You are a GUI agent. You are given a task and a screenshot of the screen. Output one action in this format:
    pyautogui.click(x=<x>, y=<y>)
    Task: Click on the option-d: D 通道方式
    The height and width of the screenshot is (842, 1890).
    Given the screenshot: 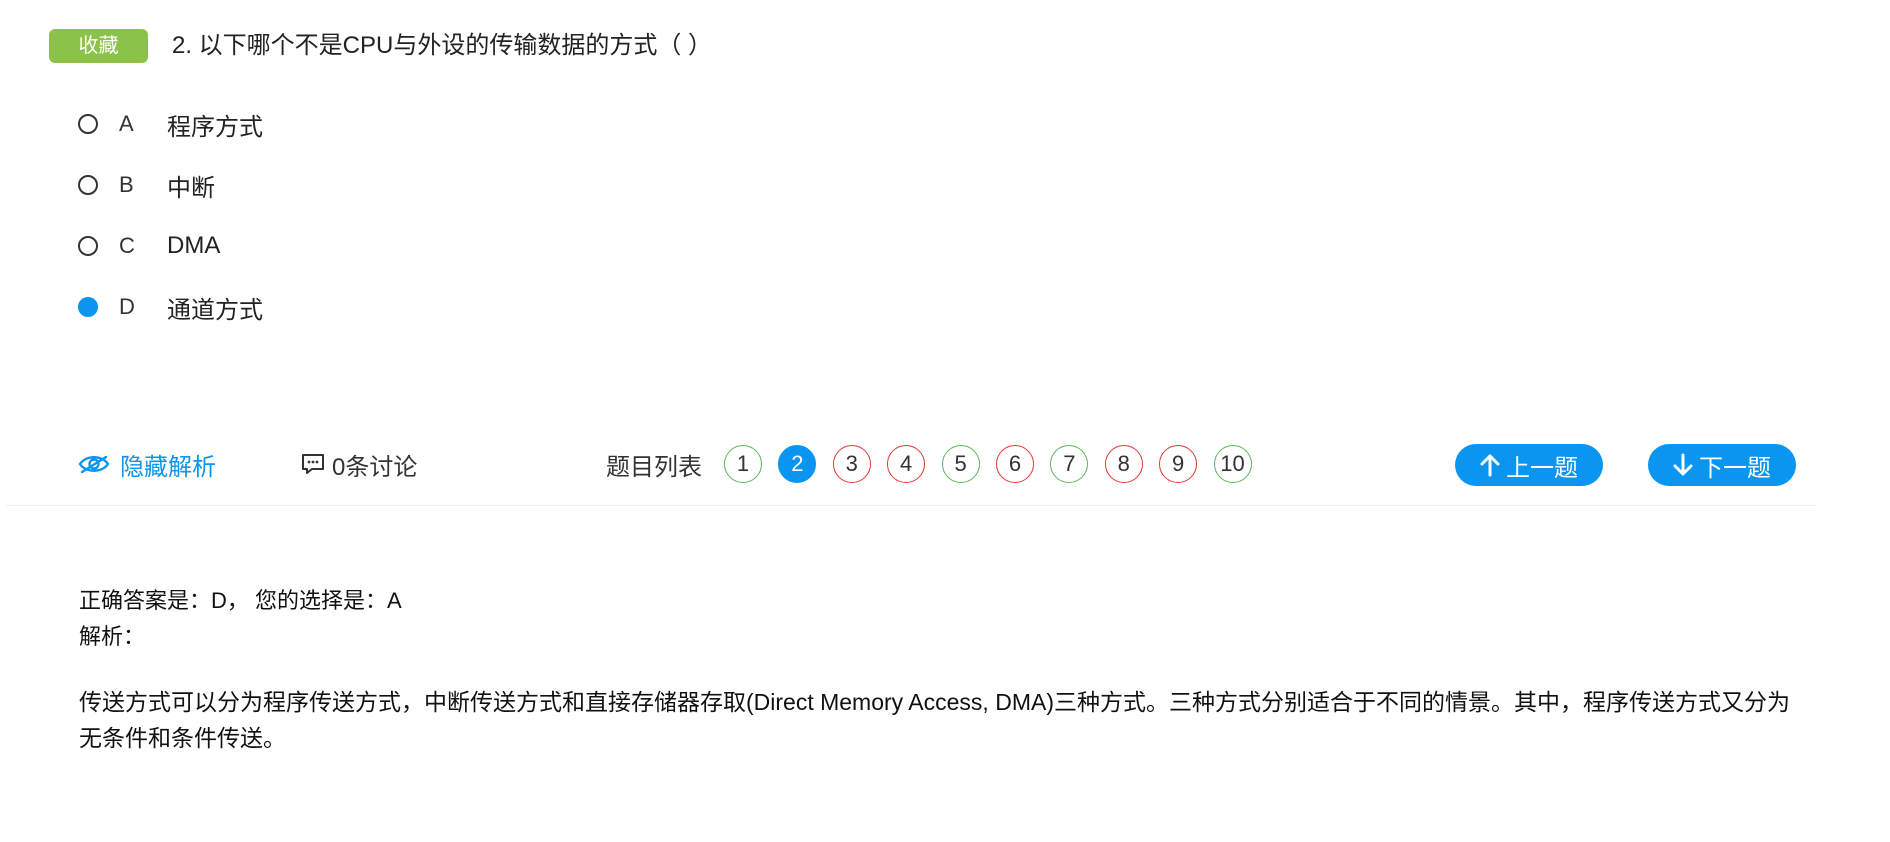 What is the action you would take?
    pyautogui.click(x=170, y=307)
    